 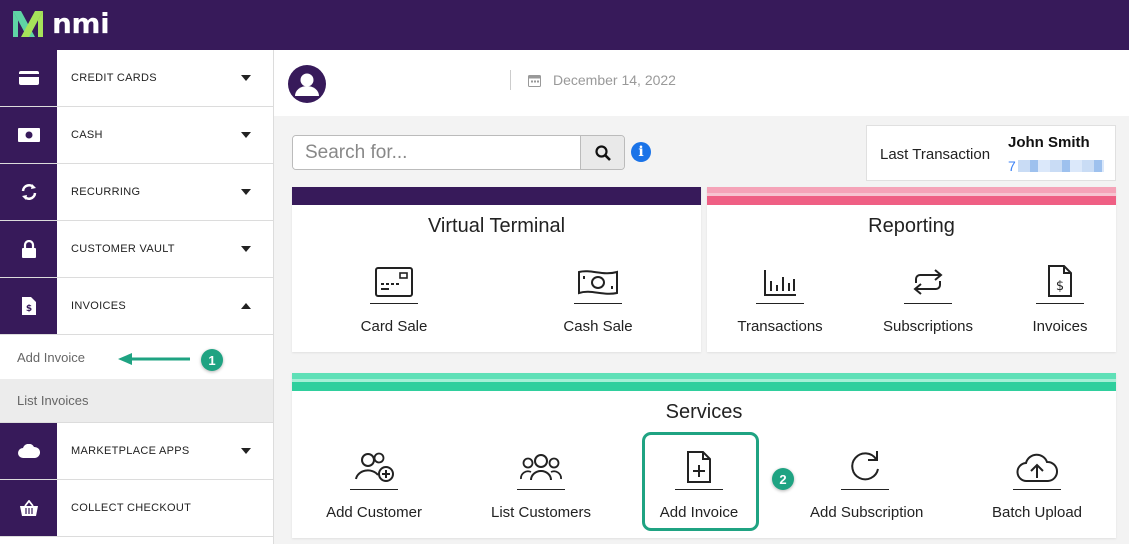 What do you see at coordinates (496, 269) in the screenshot?
I see `virtual-terminal-card: Virtual Terminal Card Sale Cash Sale` at bounding box center [496, 269].